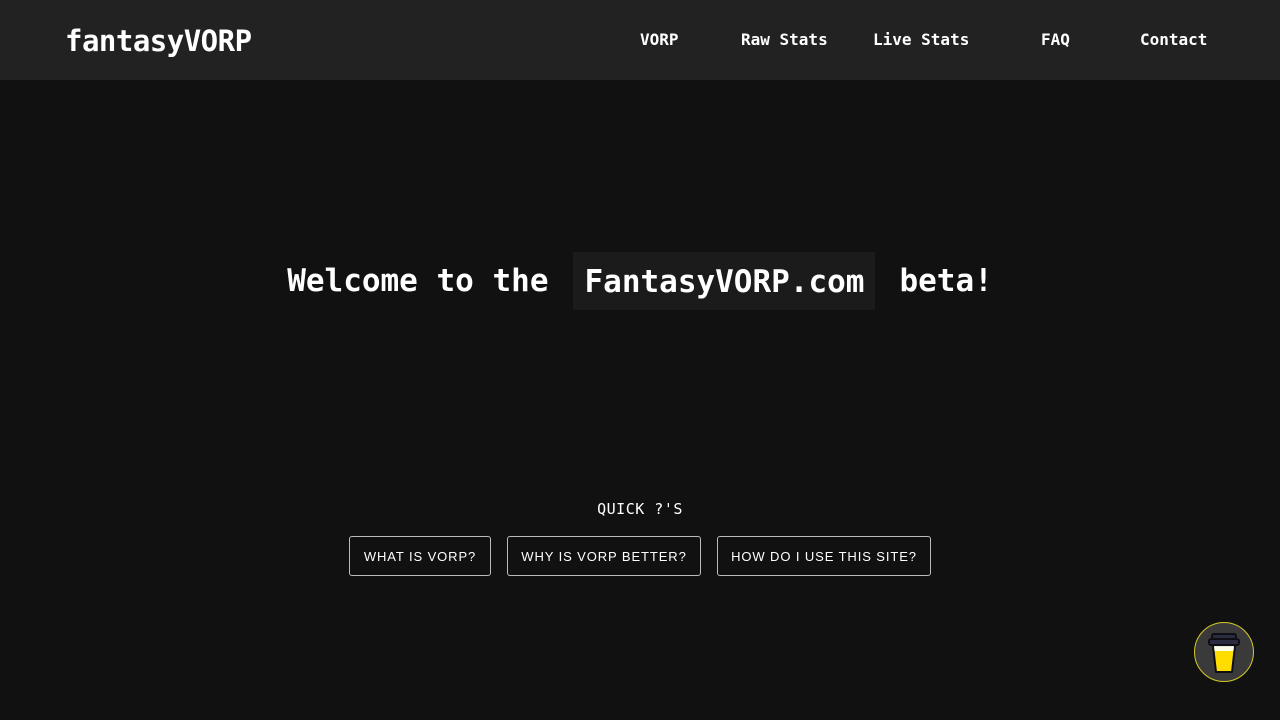  What do you see at coordinates (659, 40) in the screenshot?
I see `nav-link-vorp: VORP` at bounding box center [659, 40].